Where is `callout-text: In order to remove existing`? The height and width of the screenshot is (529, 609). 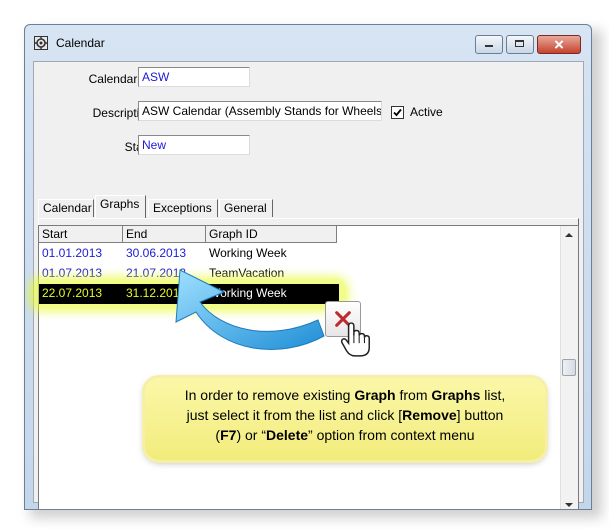 callout-text: In order to remove existing is located at coordinates (269, 395).